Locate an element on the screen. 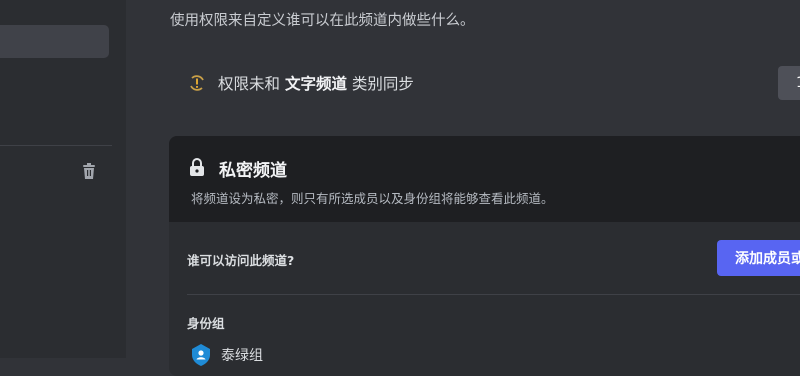 Image resolution: width=800 pixels, height=376 pixels. role-item: 泰绿组 is located at coordinates (227, 355).